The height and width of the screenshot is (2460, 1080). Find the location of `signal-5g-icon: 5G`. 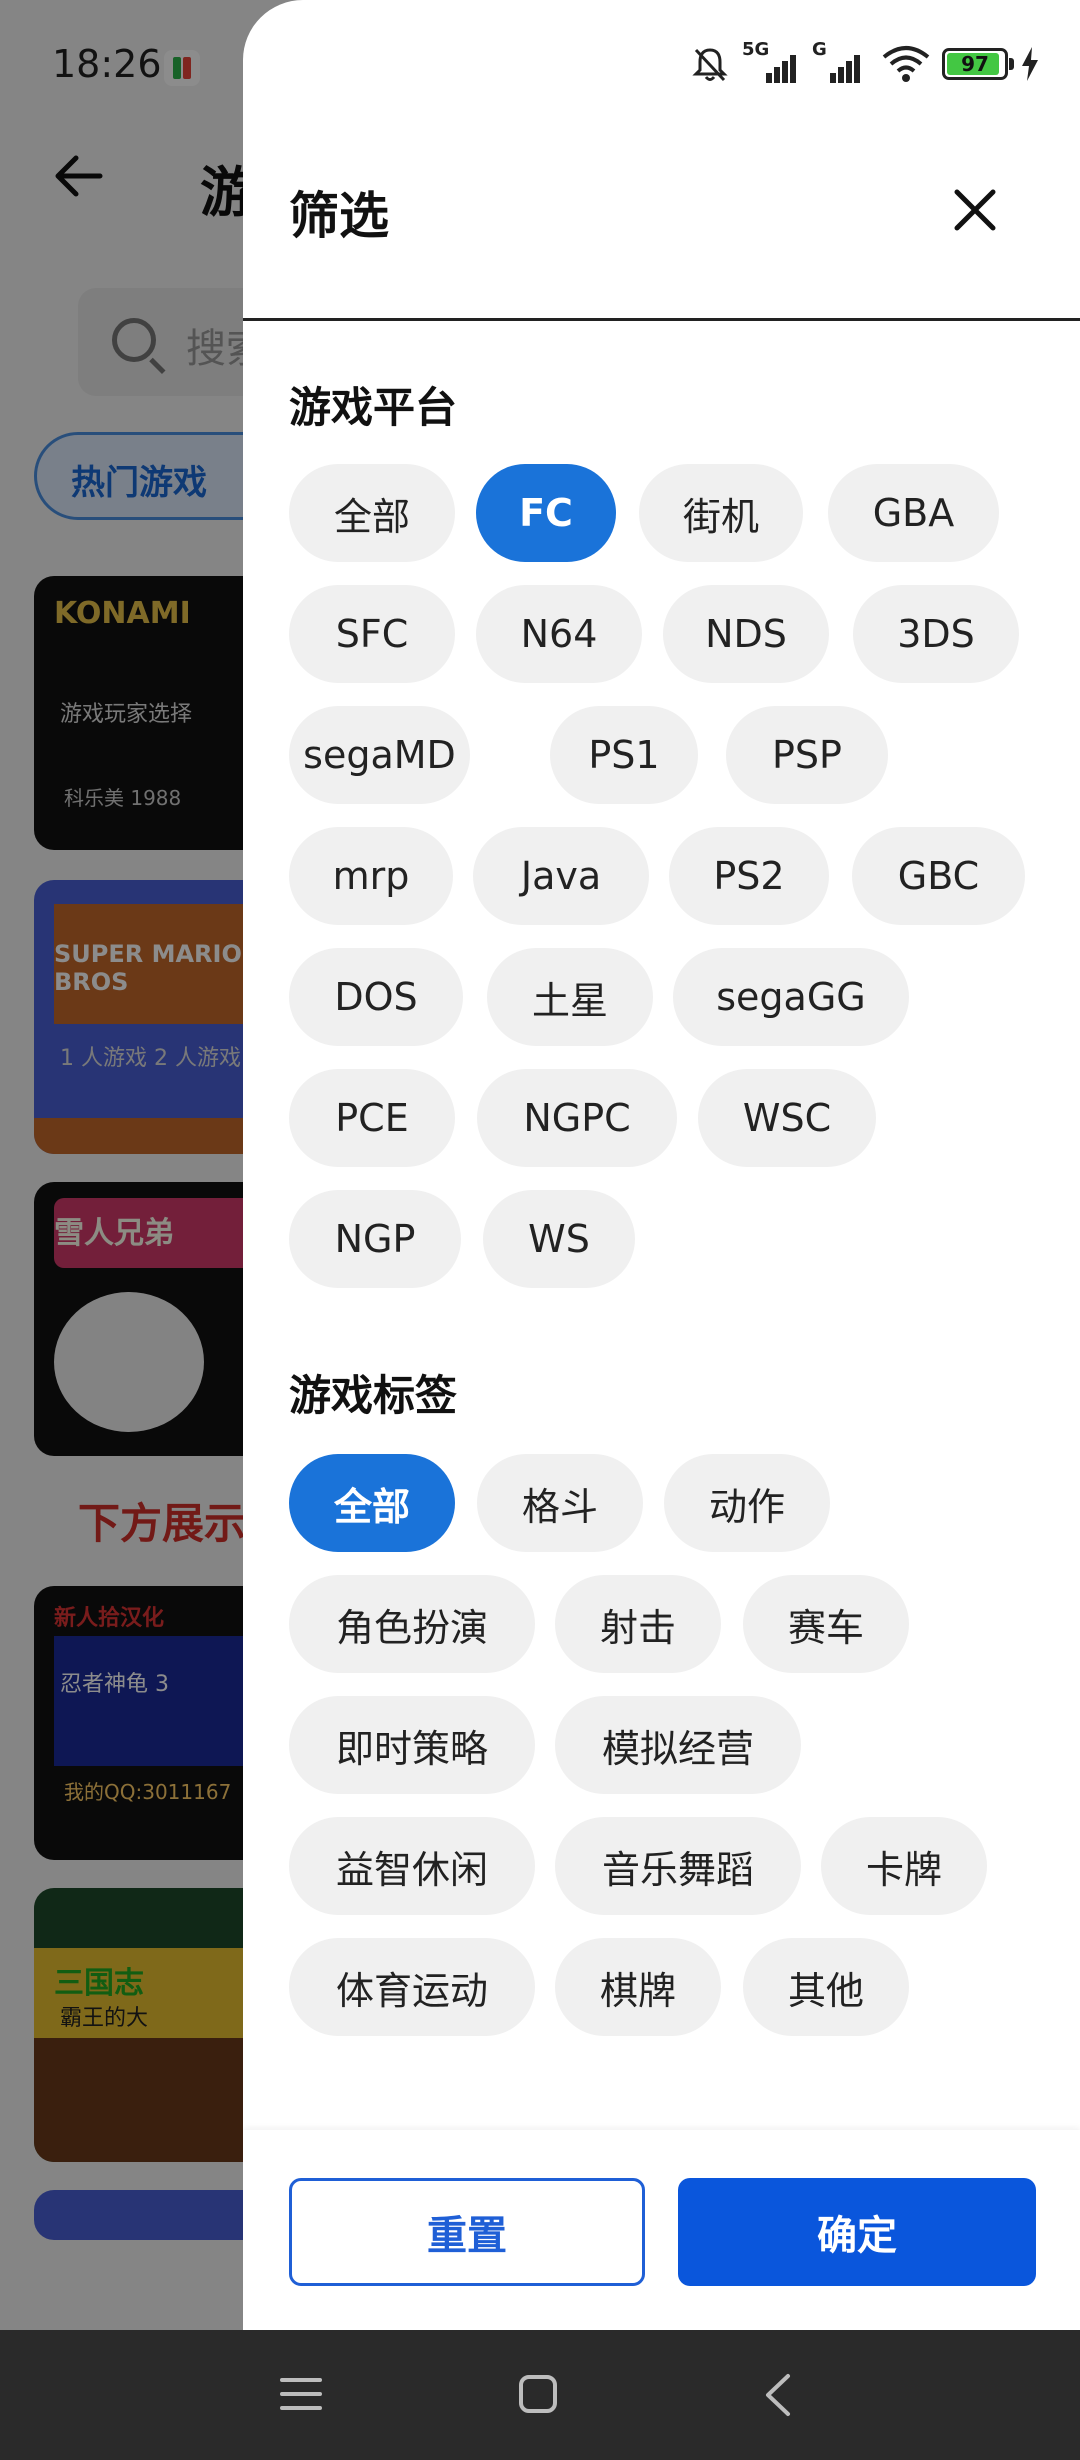

signal-5g-icon: 5G is located at coordinates (771, 61).